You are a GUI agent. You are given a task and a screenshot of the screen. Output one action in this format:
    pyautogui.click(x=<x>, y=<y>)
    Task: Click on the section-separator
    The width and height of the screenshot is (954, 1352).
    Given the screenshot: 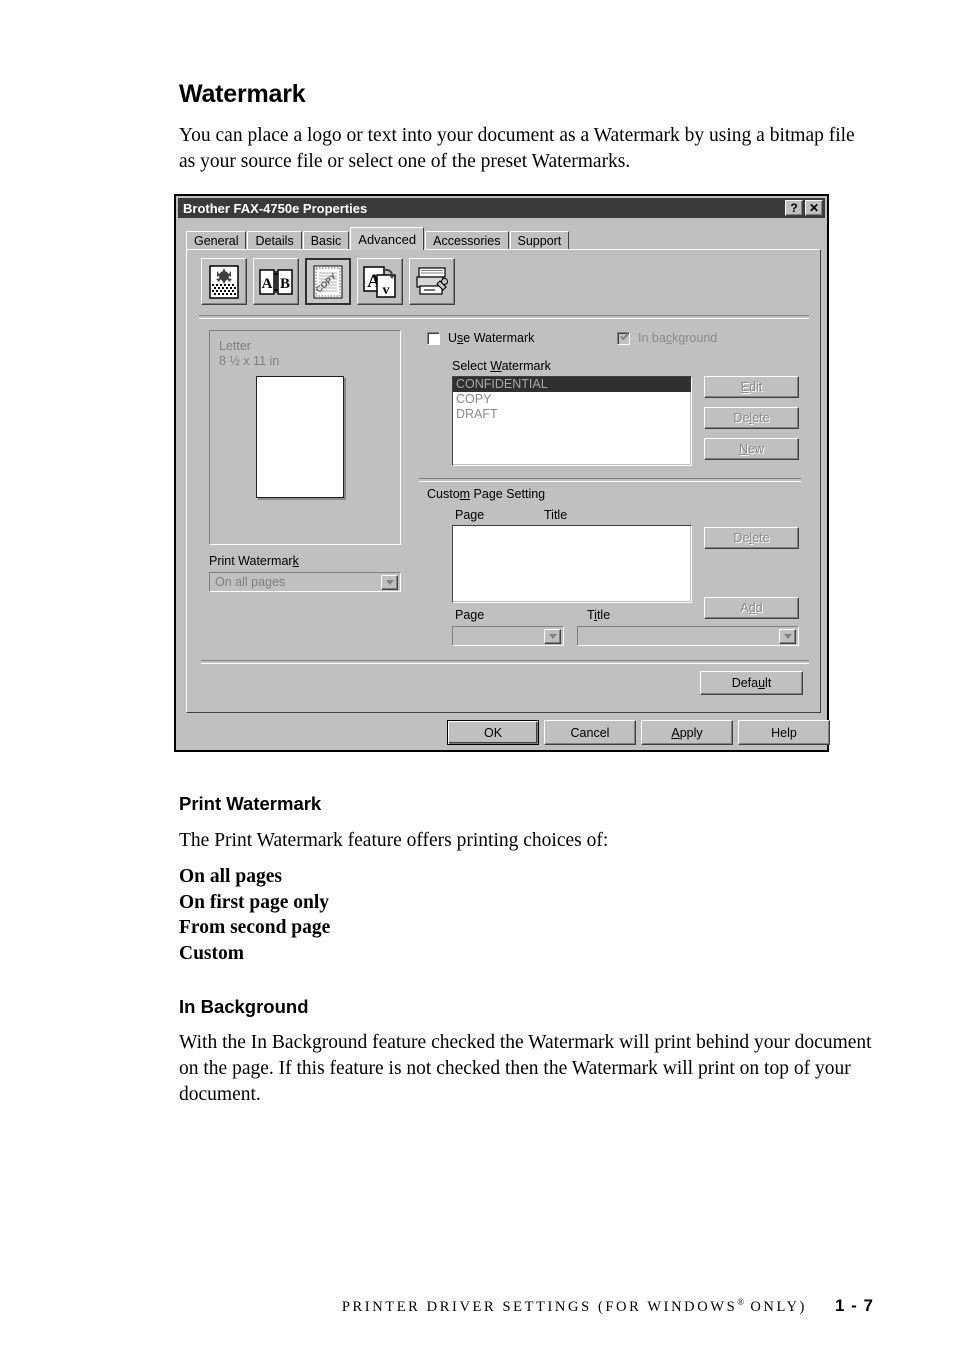 What is the action you would take?
    pyautogui.click(x=610, y=480)
    